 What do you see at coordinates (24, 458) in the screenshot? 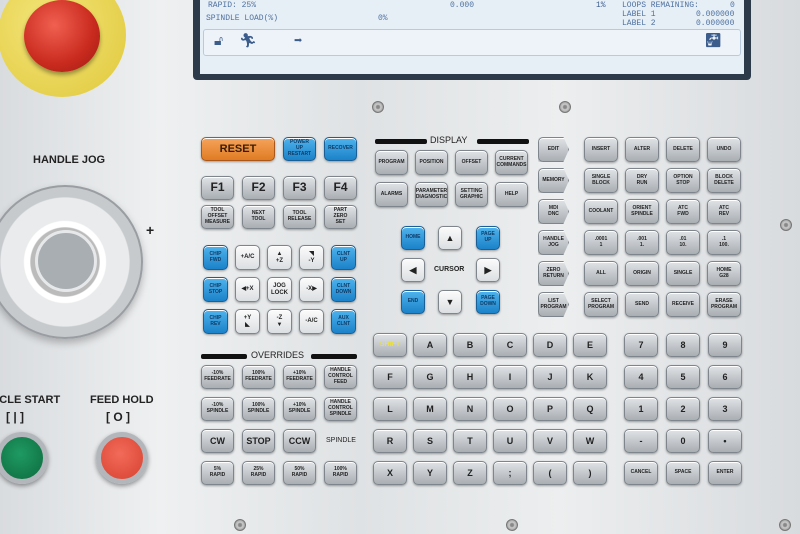
I see `cycle-start-button` at bounding box center [24, 458].